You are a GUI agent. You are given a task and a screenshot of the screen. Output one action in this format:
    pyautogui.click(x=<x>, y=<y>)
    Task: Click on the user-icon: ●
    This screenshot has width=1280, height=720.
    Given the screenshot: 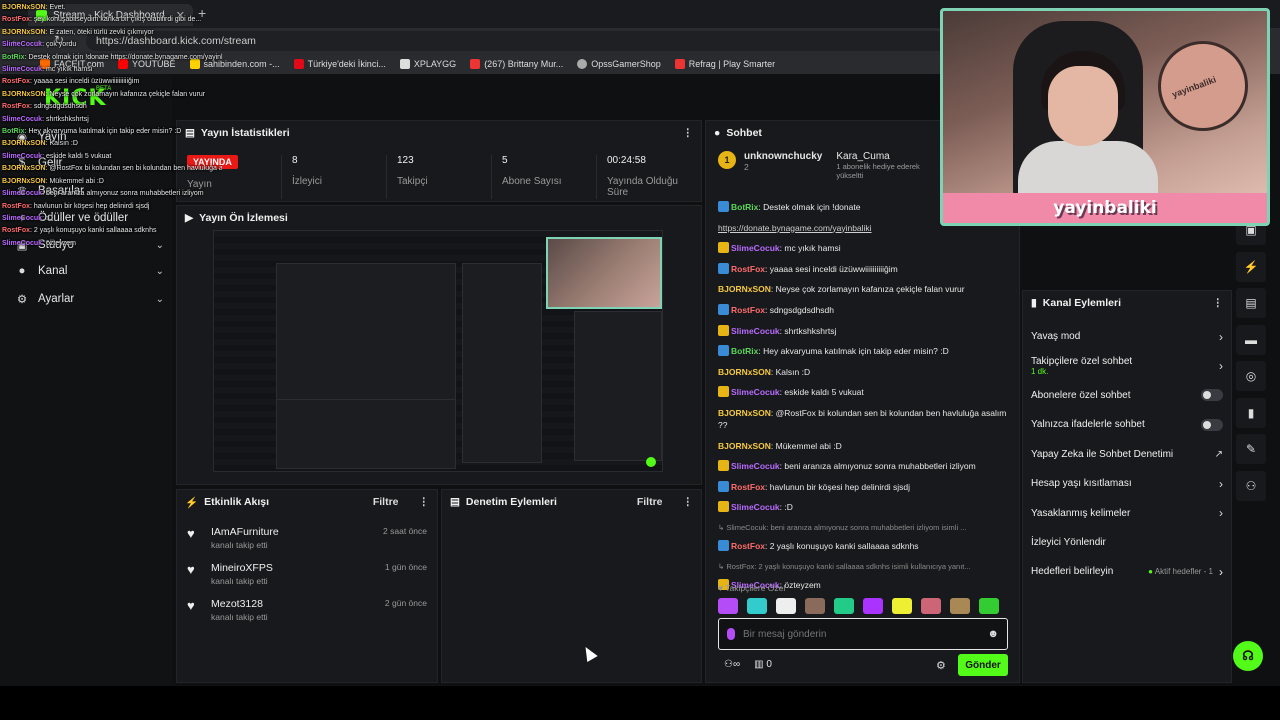 What is the action you would take?
    pyautogui.click(x=22, y=271)
    